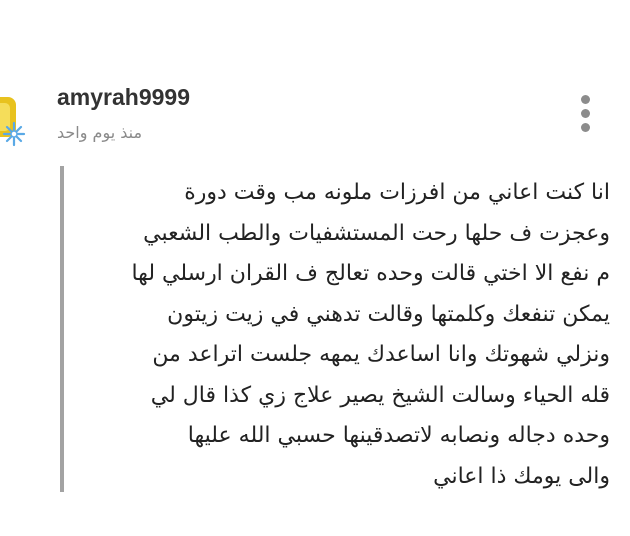  I want to click on more-vertical-icon, so click(585, 99).